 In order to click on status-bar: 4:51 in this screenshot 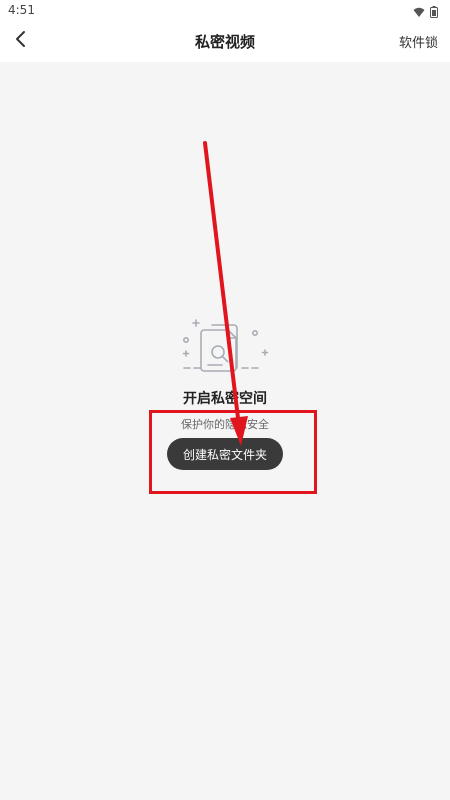, I will do `click(225, 10)`.